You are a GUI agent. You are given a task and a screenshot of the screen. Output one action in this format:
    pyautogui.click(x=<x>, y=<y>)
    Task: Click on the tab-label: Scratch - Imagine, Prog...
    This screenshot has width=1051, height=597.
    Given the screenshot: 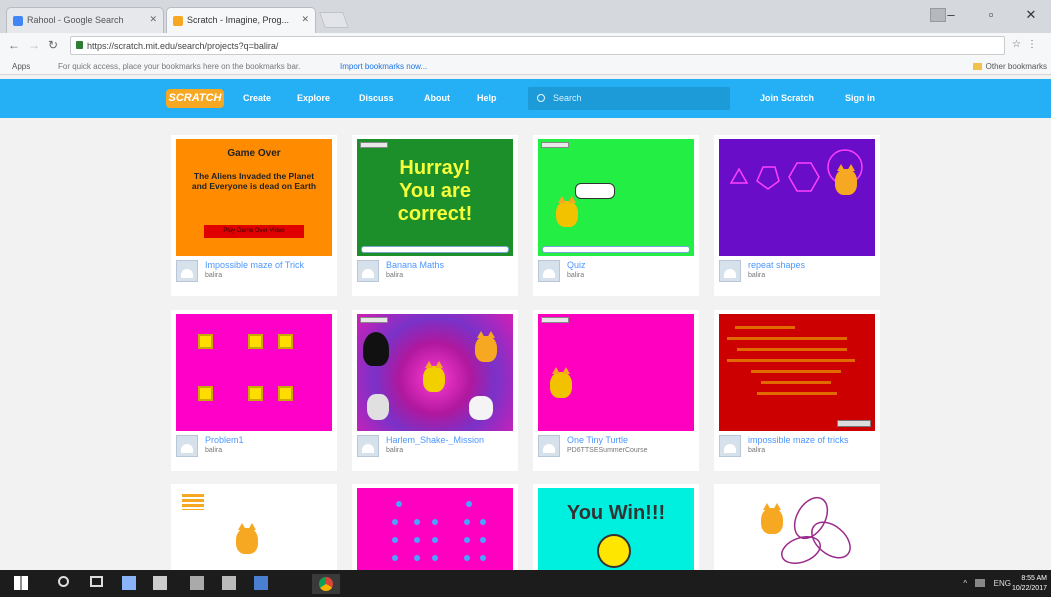 What is the action you would take?
    pyautogui.click(x=238, y=20)
    